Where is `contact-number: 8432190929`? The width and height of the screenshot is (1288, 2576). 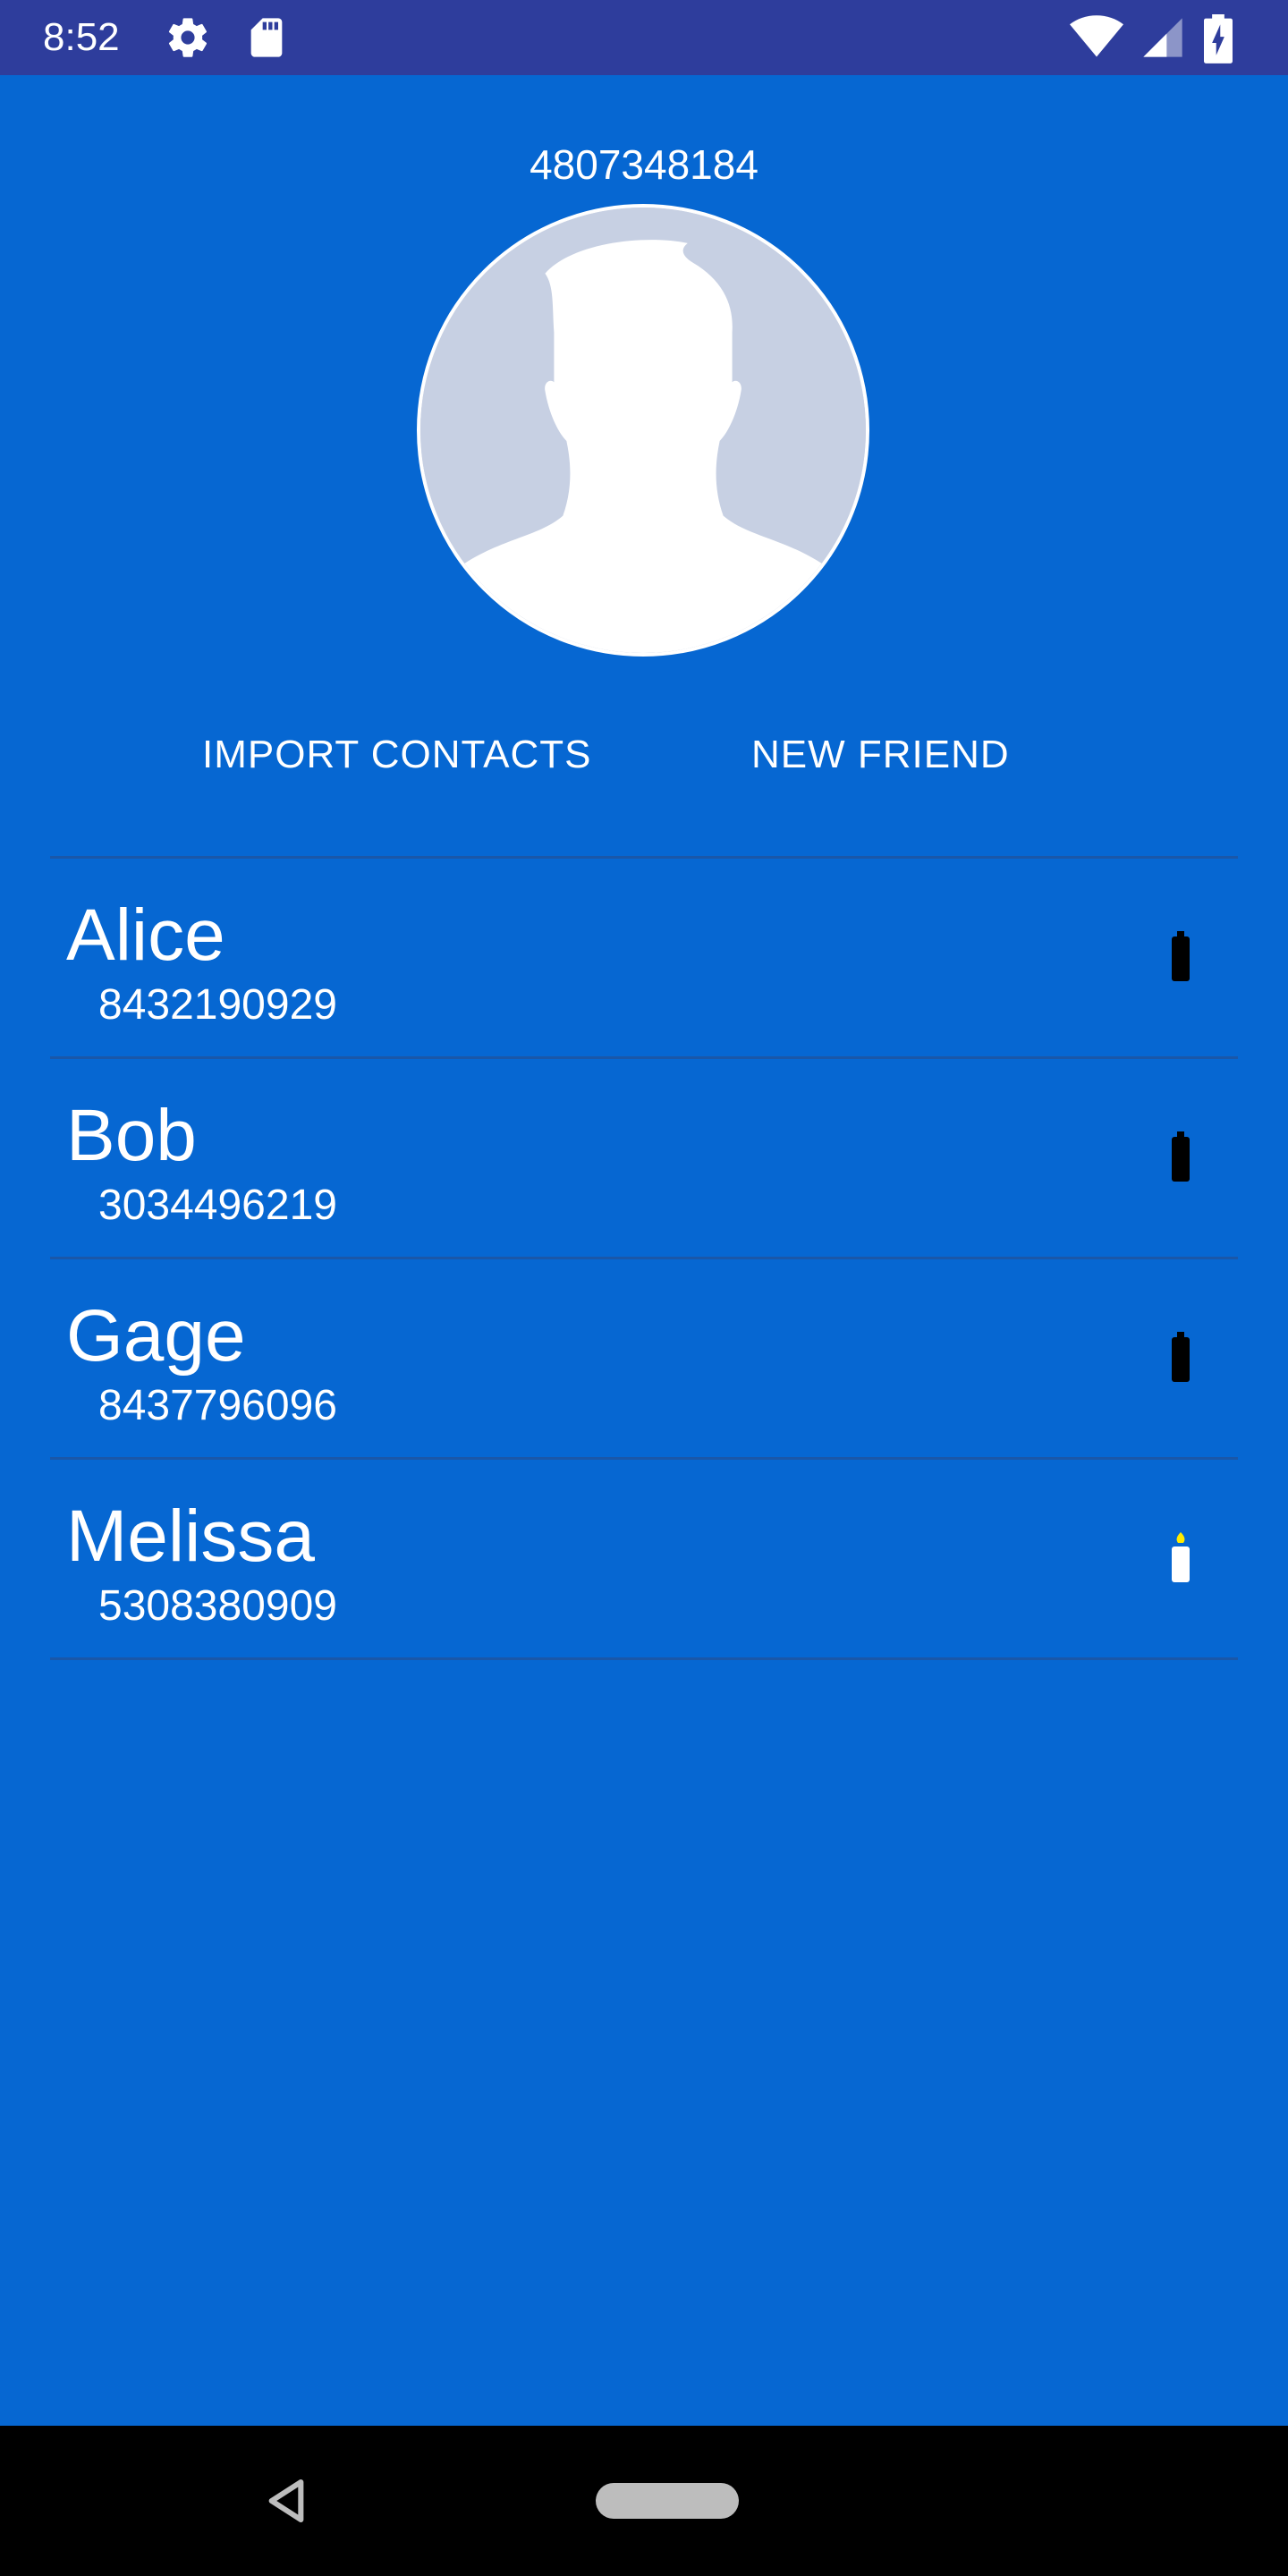
contact-number: 8432190929 is located at coordinates (217, 1005).